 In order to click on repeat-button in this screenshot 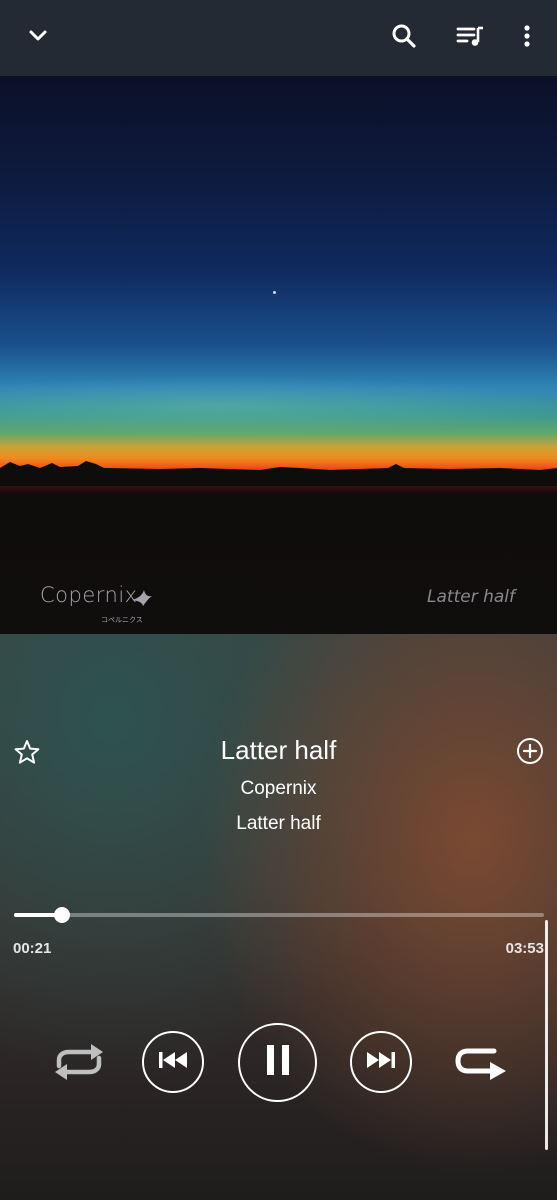, I will do `click(480, 1064)`.